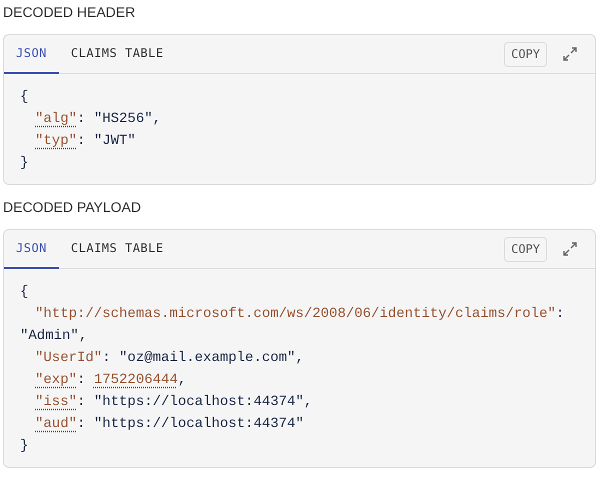 The height and width of the screenshot is (484, 599). What do you see at coordinates (69, 12) in the screenshot?
I see `section-heading: DECODED HEADER` at bounding box center [69, 12].